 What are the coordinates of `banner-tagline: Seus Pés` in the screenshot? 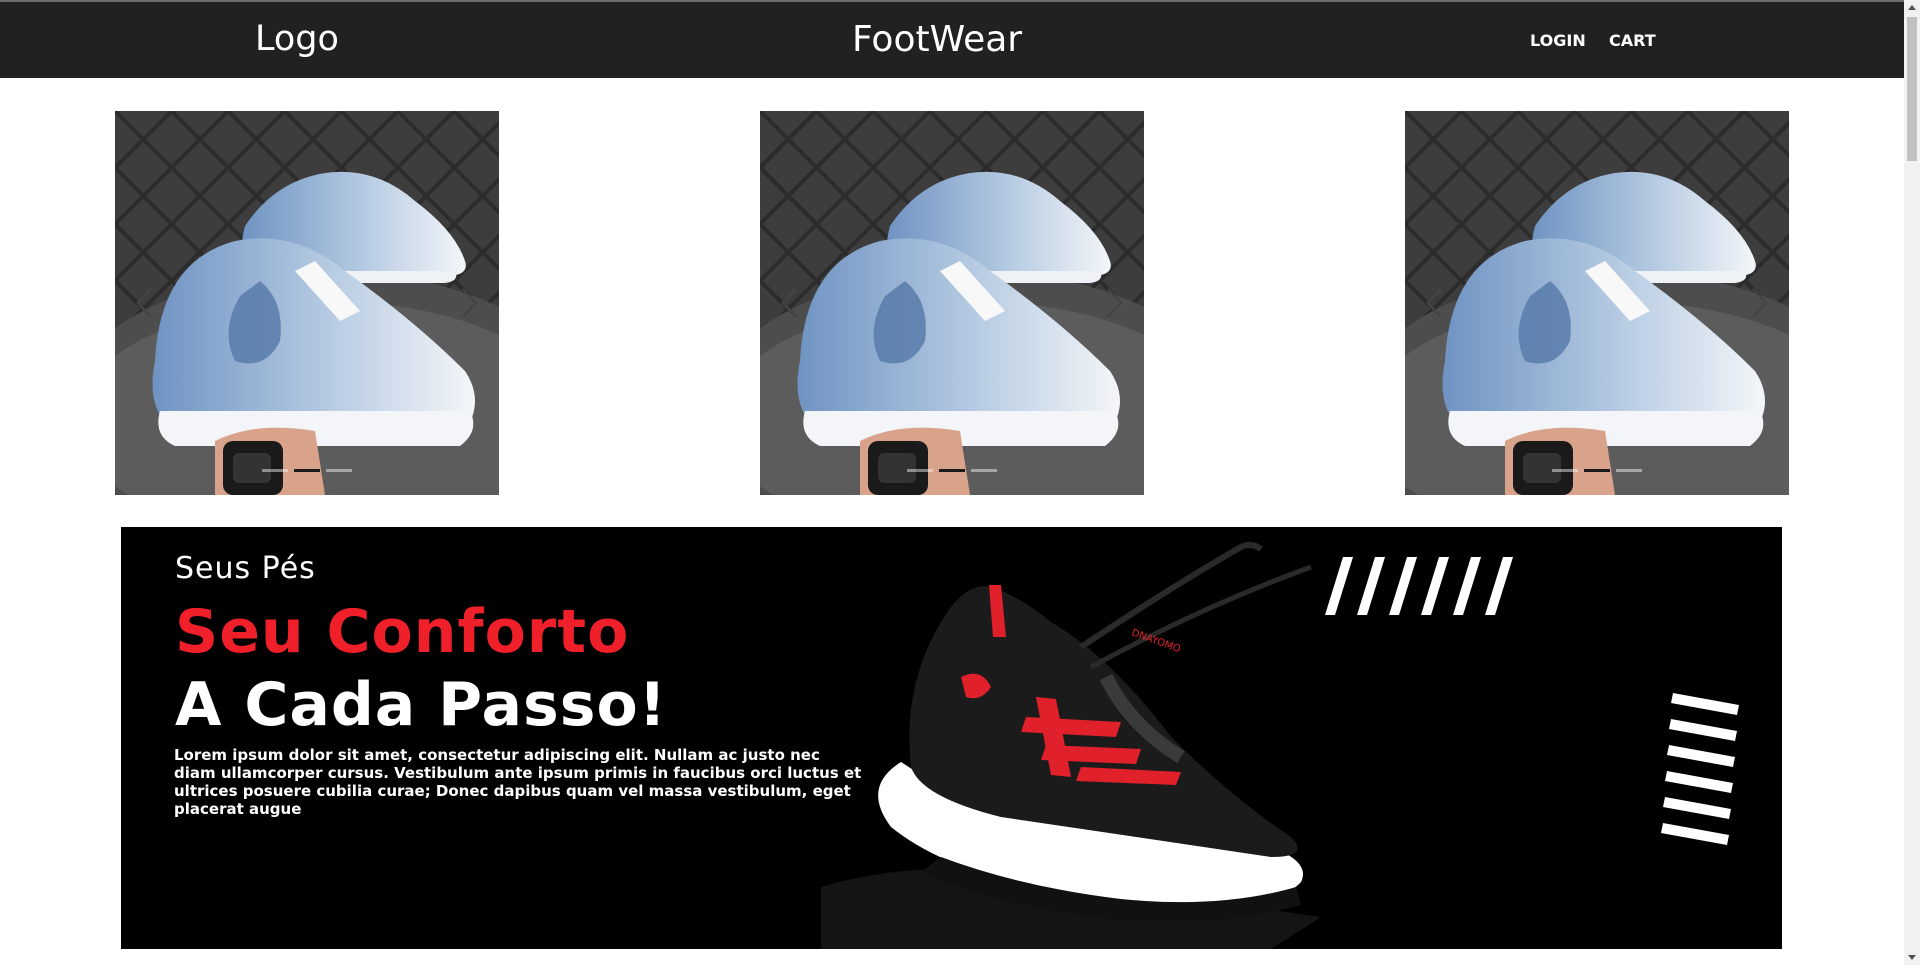 It's located at (245, 568).